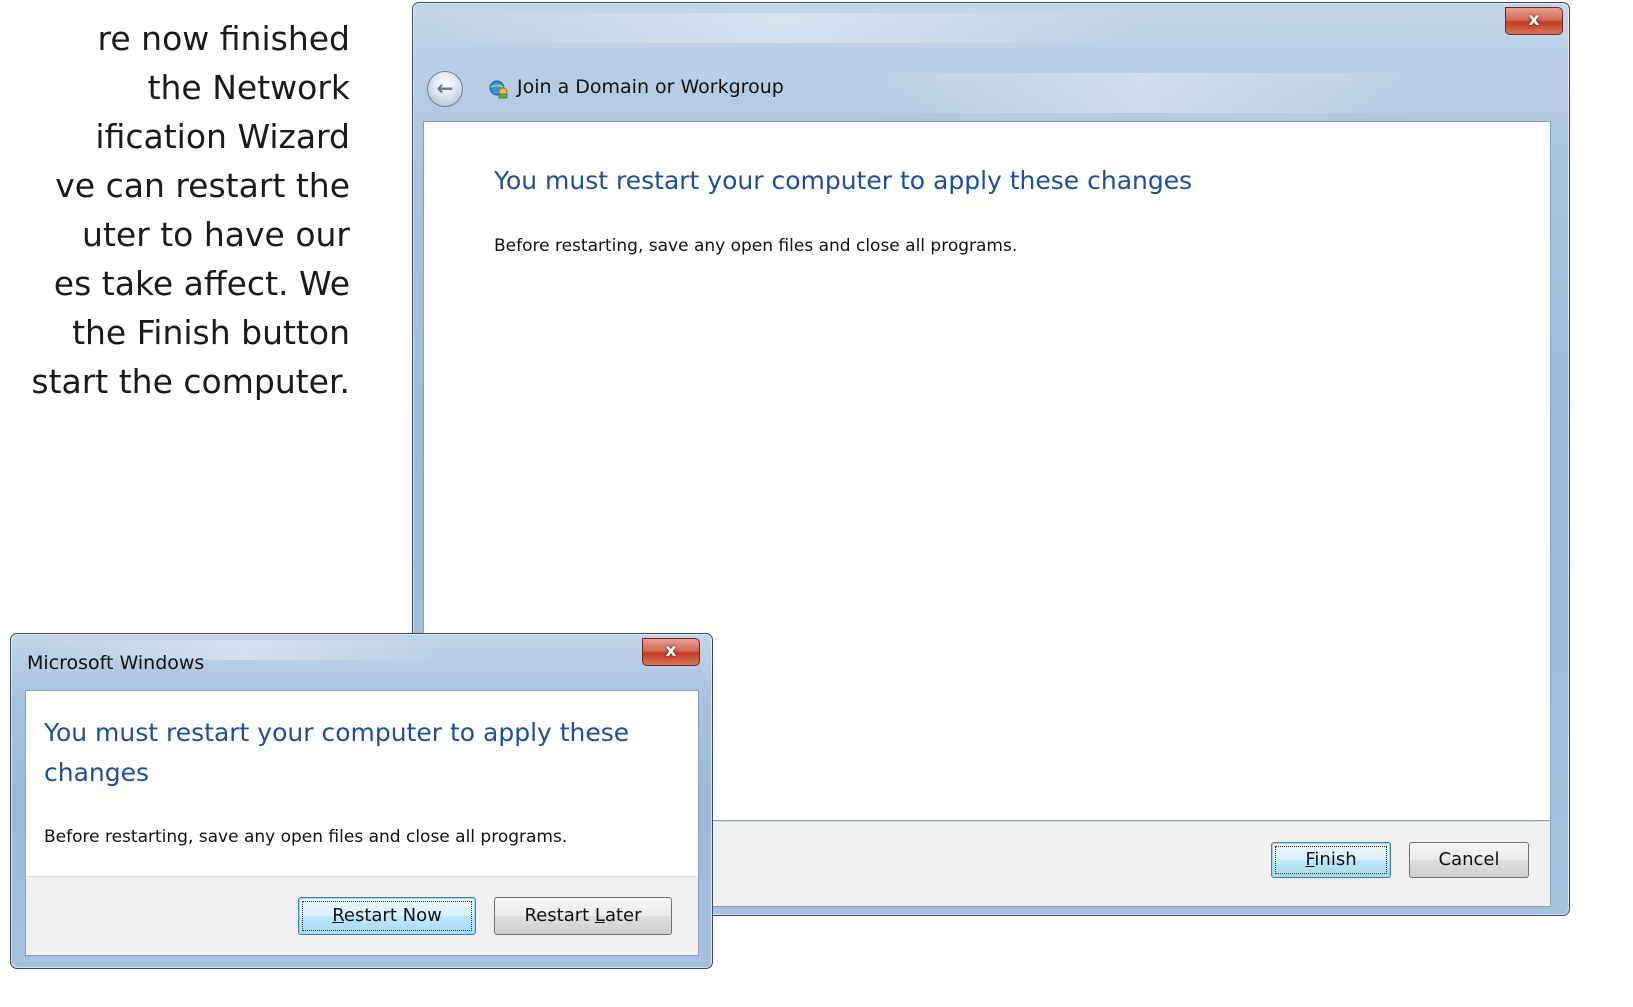 The width and height of the screenshot is (1633, 1007). Describe the element at coordinates (650, 87) in the screenshot. I see `window-title: Join a Domain or Workgroup` at that location.